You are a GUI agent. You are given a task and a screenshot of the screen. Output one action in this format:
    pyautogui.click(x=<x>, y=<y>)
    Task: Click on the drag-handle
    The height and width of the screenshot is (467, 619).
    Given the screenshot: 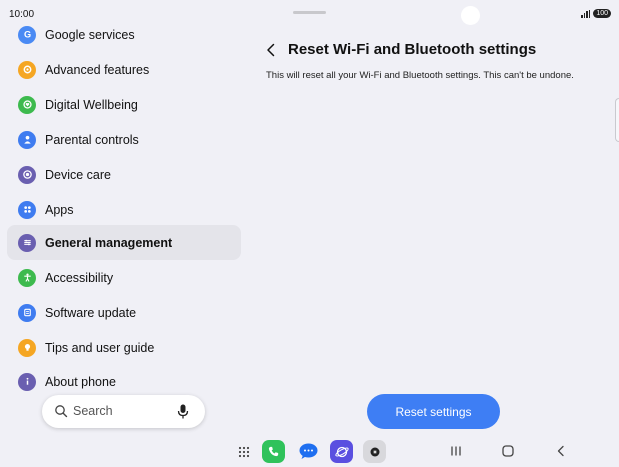 What is the action you would take?
    pyautogui.click(x=309, y=12)
    